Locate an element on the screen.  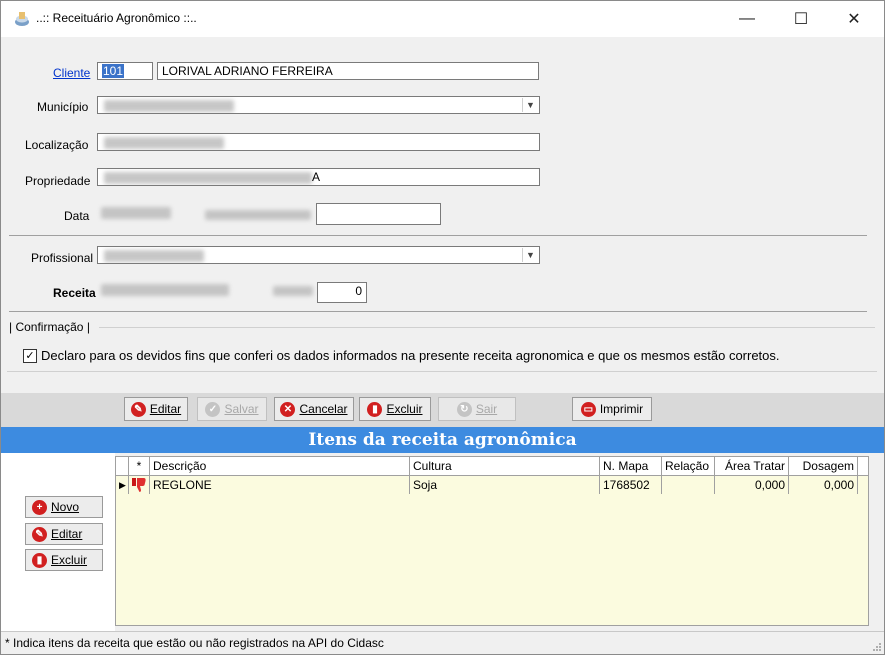
app-icon is located at coordinates (22, 19).